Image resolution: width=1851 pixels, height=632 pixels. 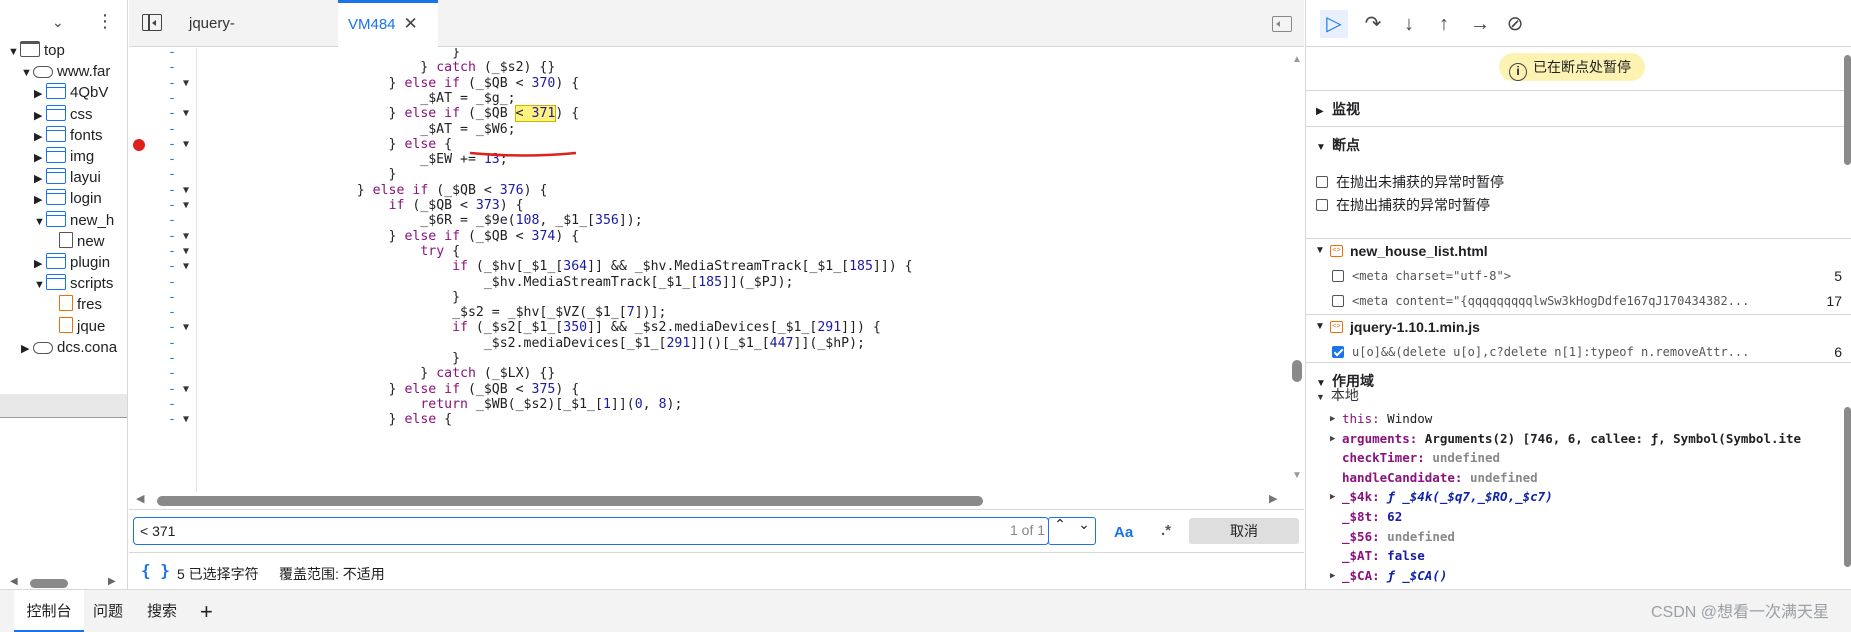 What do you see at coordinates (173, 420) in the screenshot?
I see `line-gutter-marker: -` at bounding box center [173, 420].